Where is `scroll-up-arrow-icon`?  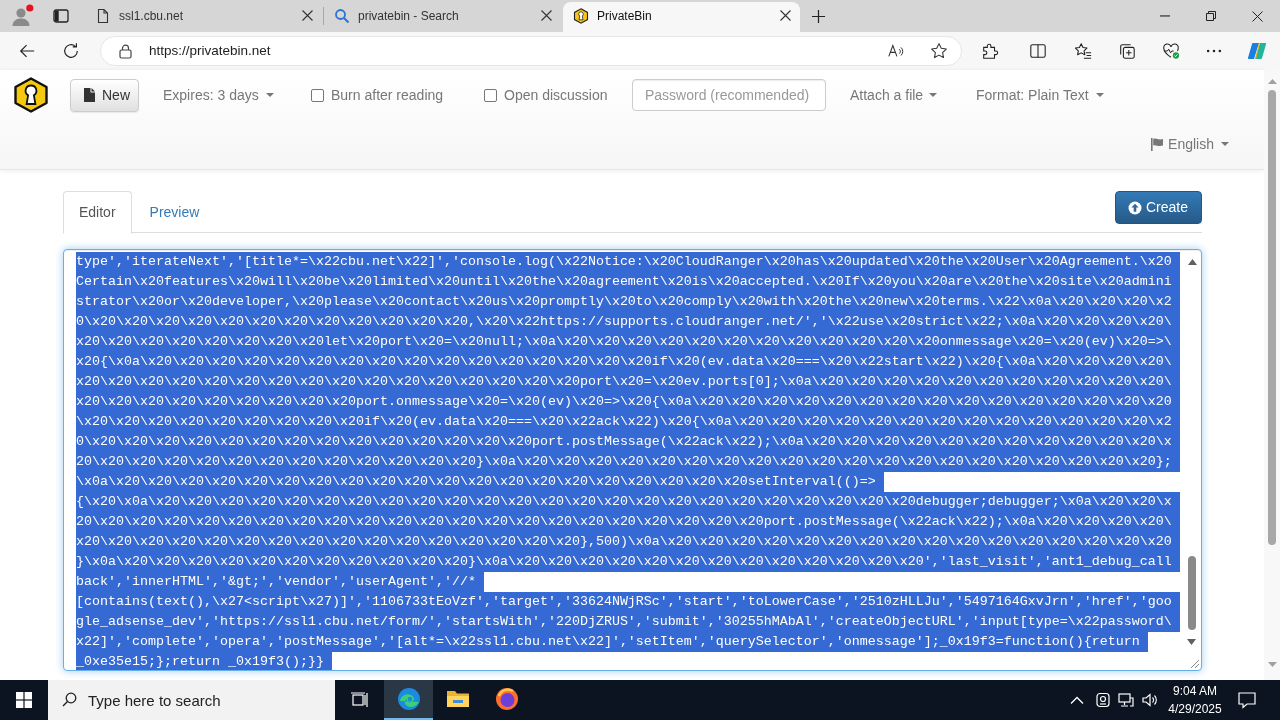
scroll-up-arrow-icon is located at coordinates (1192, 262).